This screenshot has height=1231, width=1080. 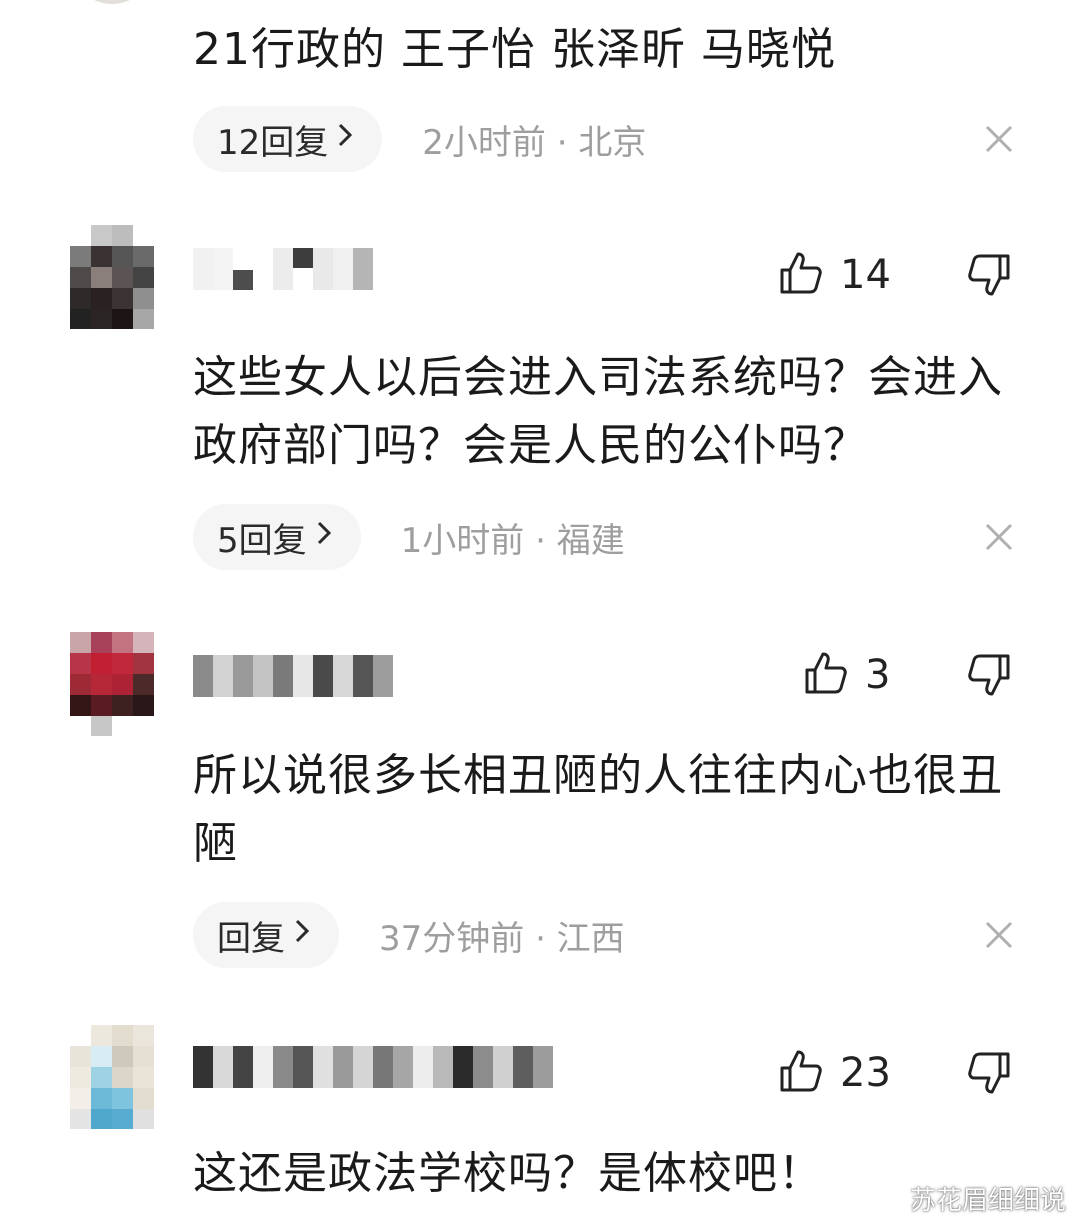 I want to click on comment-meta: 5回复 1小时前 · 福建, so click(x=409, y=537).